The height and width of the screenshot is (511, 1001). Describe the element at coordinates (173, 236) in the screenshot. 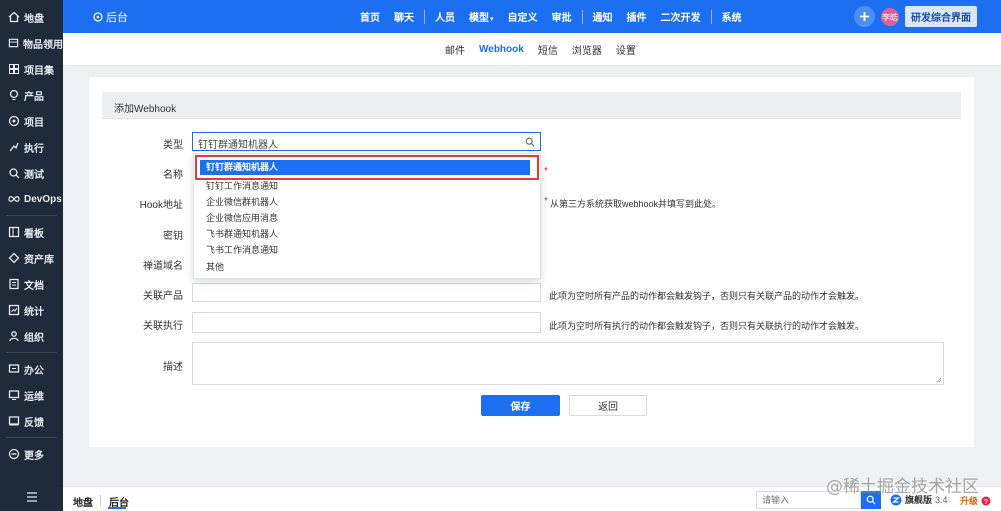

I see `secret-label: 密钥` at that location.